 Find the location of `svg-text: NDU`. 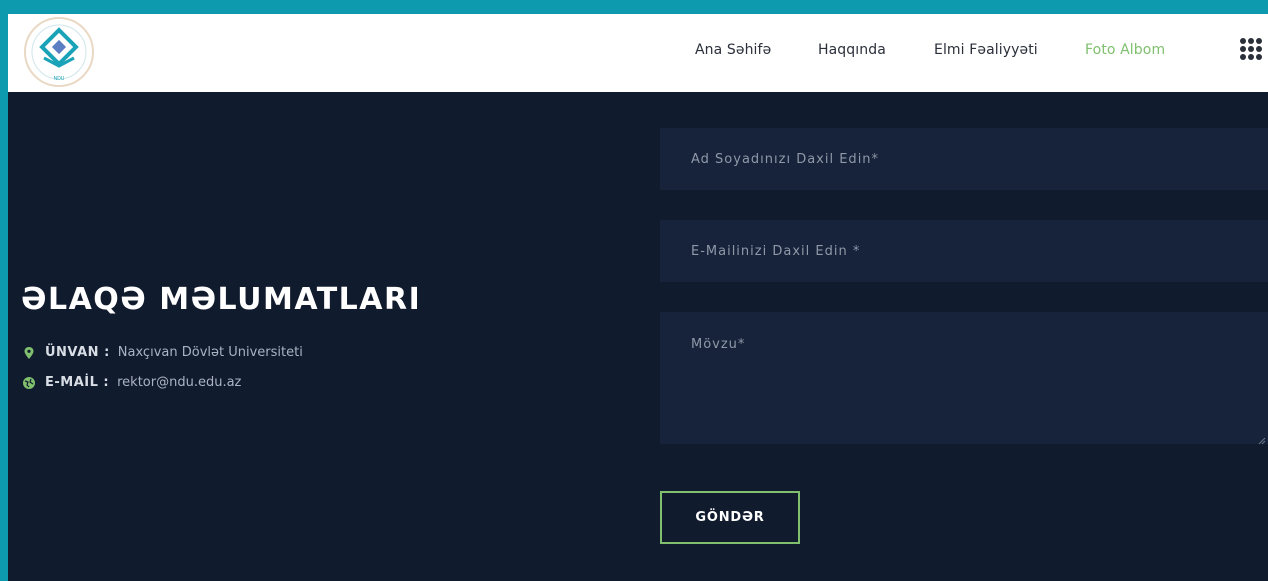

svg-text: NDU is located at coordinates (59, 79).